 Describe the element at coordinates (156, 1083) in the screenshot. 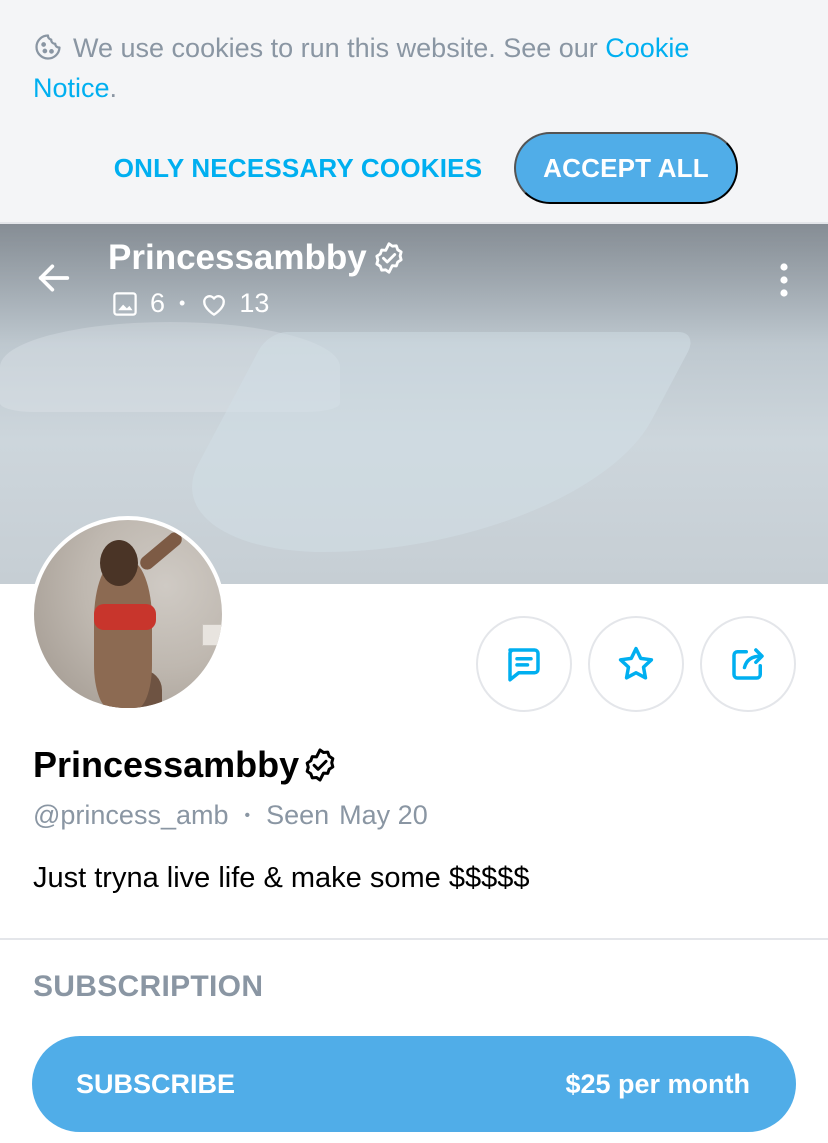

I see `subscribe-label: SUBSCRIBE` at that location.